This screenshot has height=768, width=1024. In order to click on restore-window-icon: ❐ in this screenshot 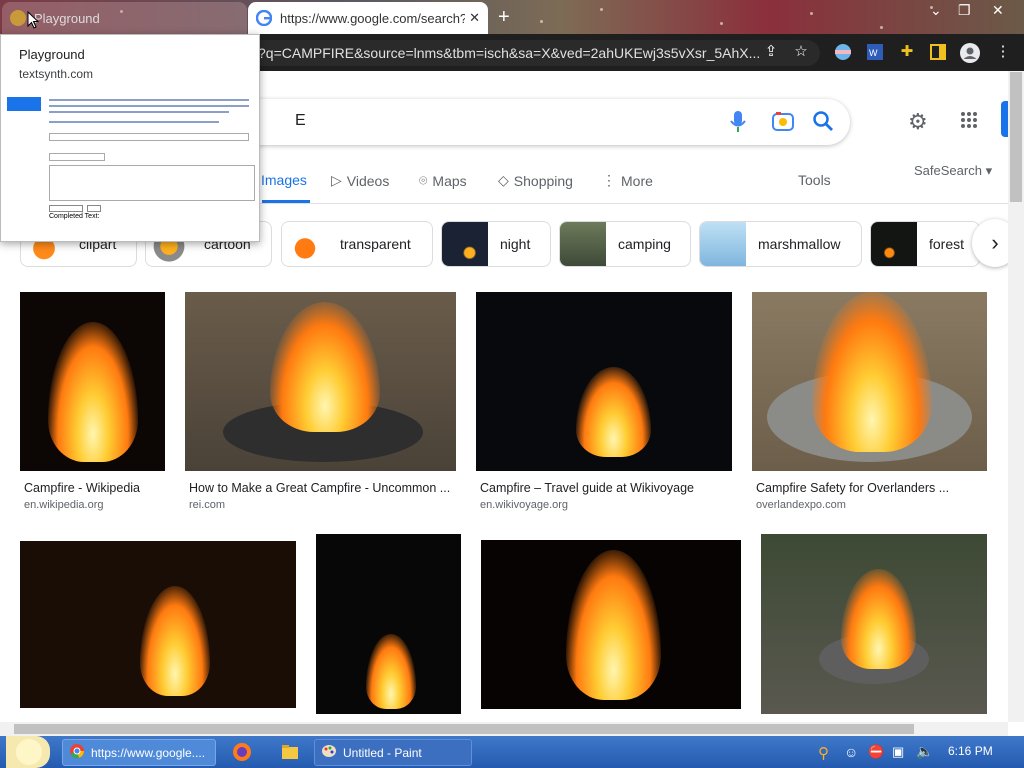, I will do `click(964, 10)`.